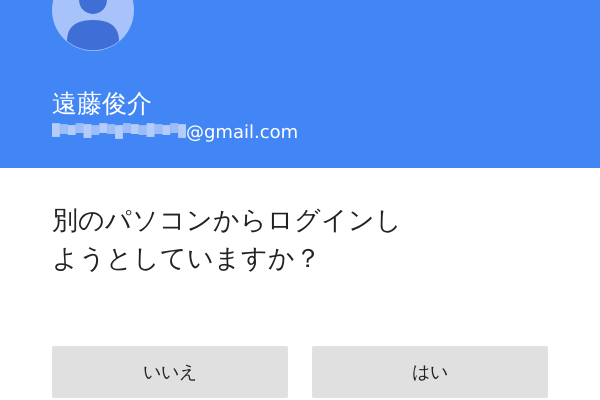 The height and width of the screenshot is (400, 600). I want to click on answer-button: いいえ, so click(170, 372).